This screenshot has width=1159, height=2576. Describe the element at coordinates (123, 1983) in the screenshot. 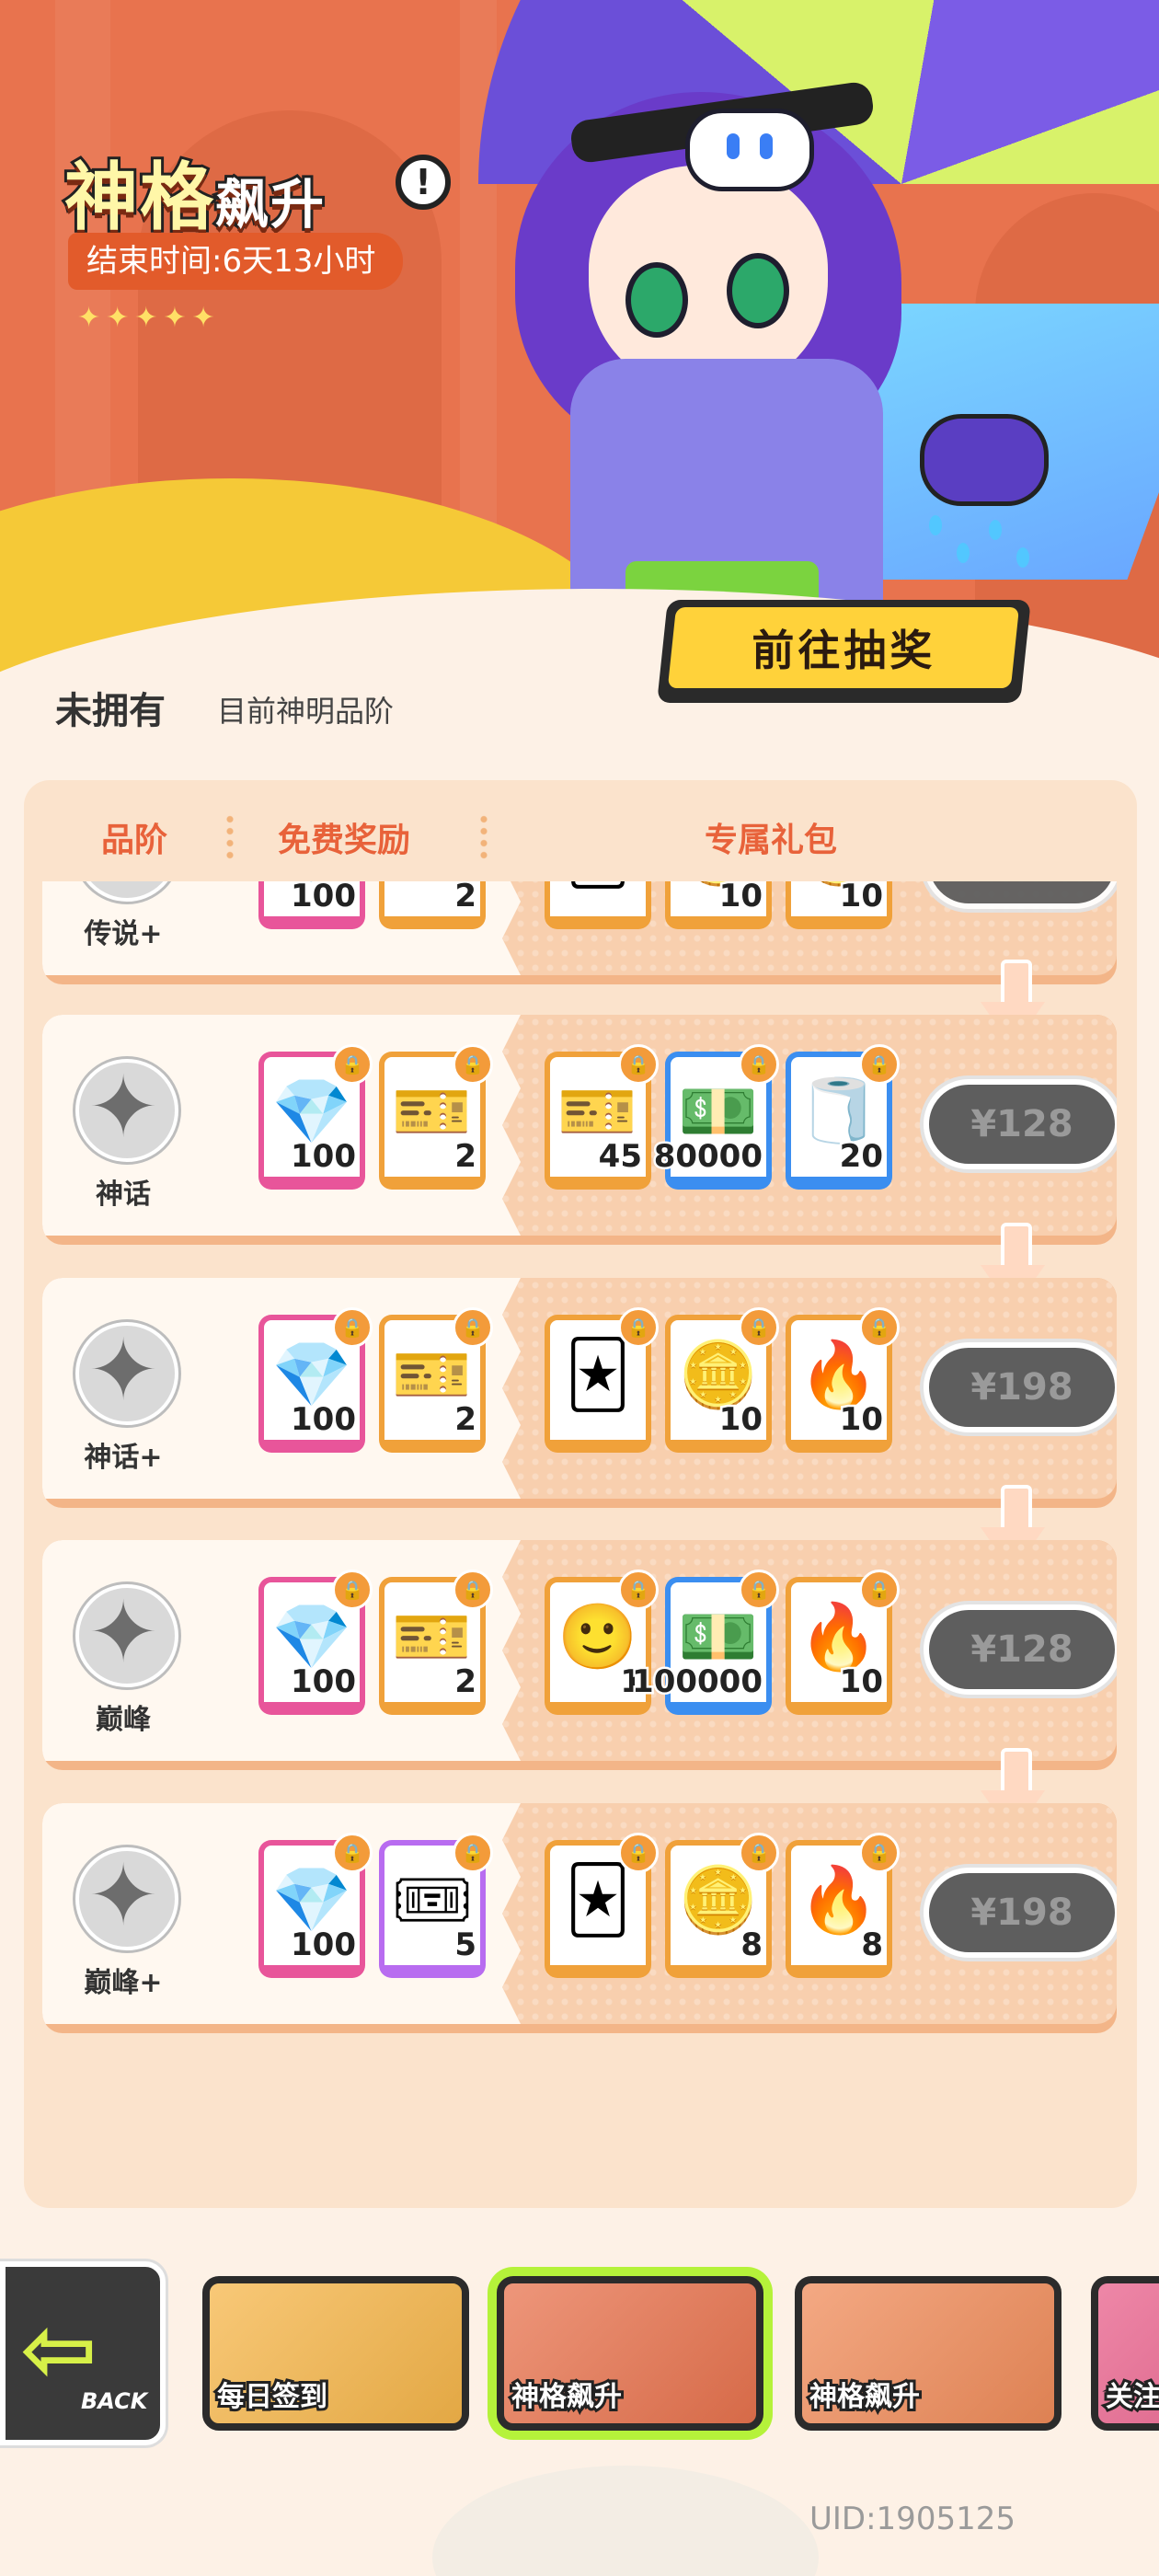

I see `tier-label: 巅峰+` at that location.